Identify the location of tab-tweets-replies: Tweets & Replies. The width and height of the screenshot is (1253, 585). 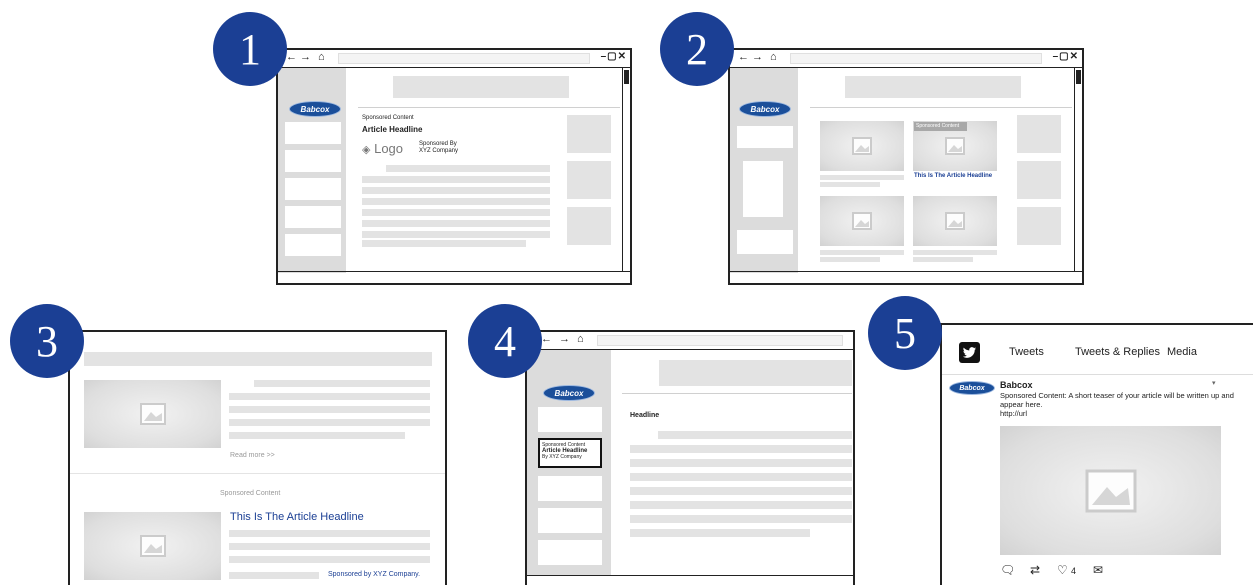
(1117, 352).